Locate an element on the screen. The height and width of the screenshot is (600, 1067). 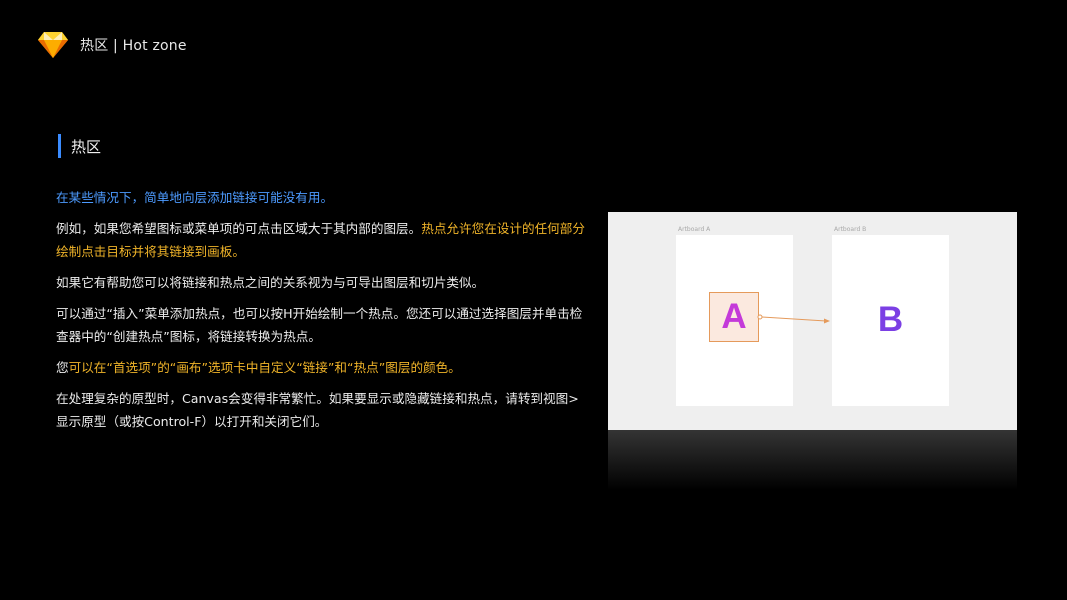
link-line is located at coordinates (794, 319).